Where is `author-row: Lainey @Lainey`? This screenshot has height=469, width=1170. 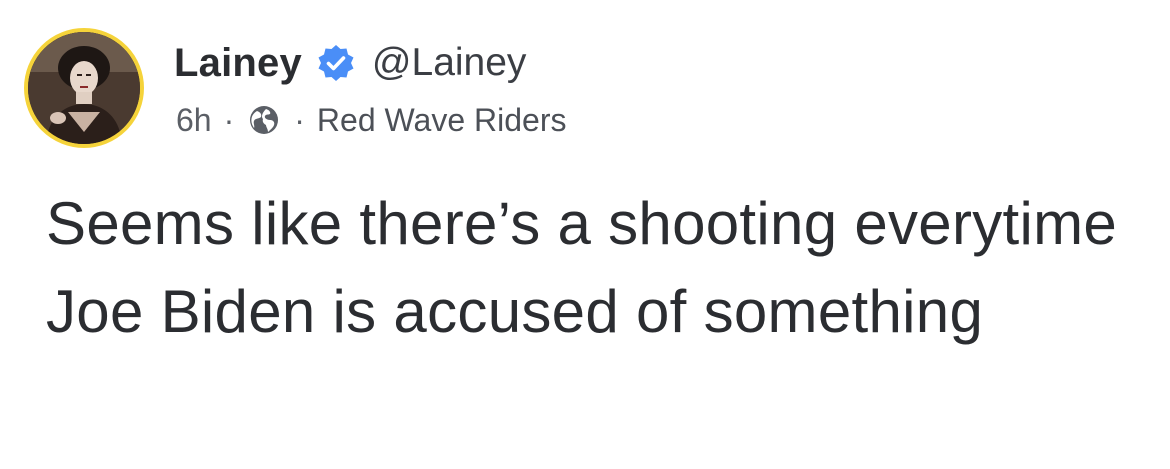 author-row: Lainey @Lainey is located at coordinates (350, 63).